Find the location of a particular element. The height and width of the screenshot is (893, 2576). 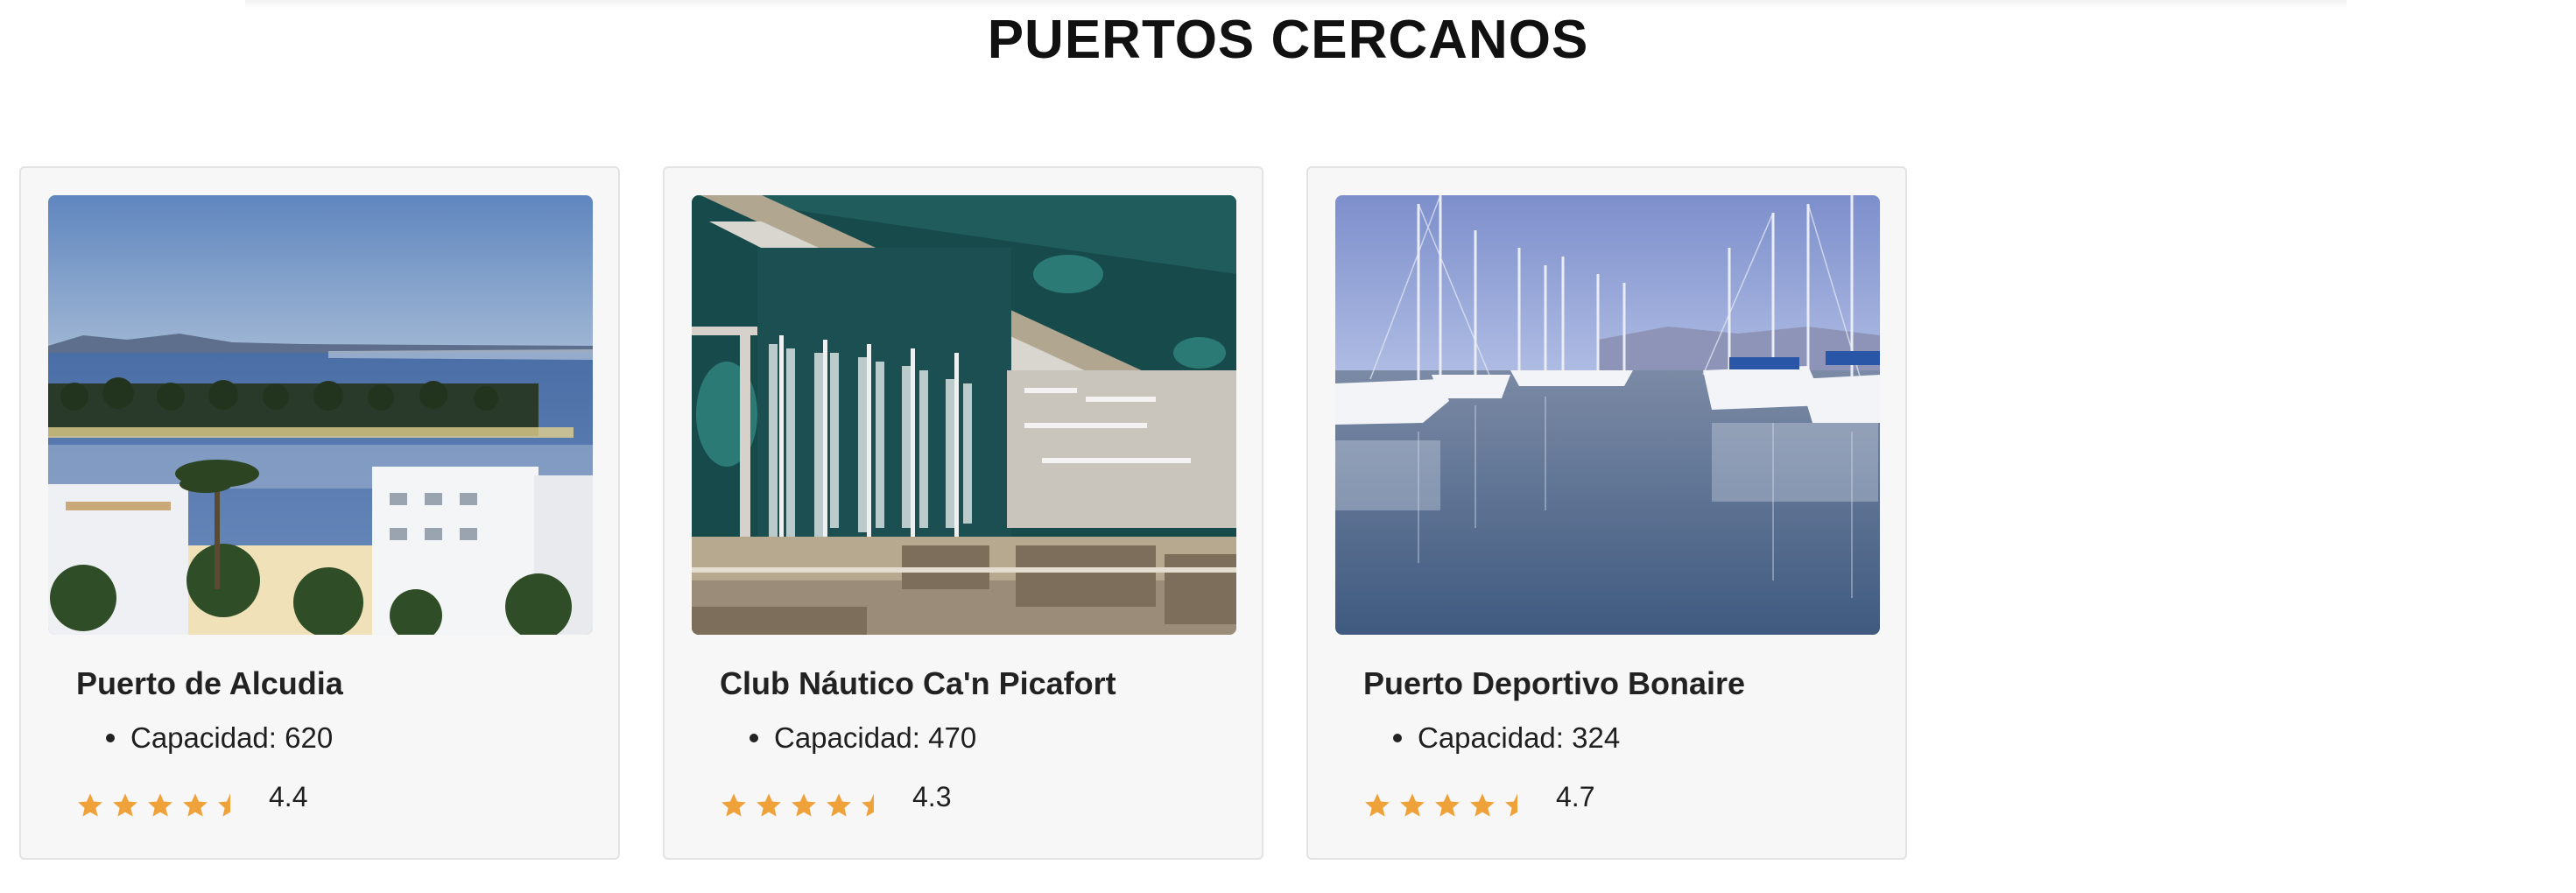

rating: 4.4 is located at coordinates (191, 800).